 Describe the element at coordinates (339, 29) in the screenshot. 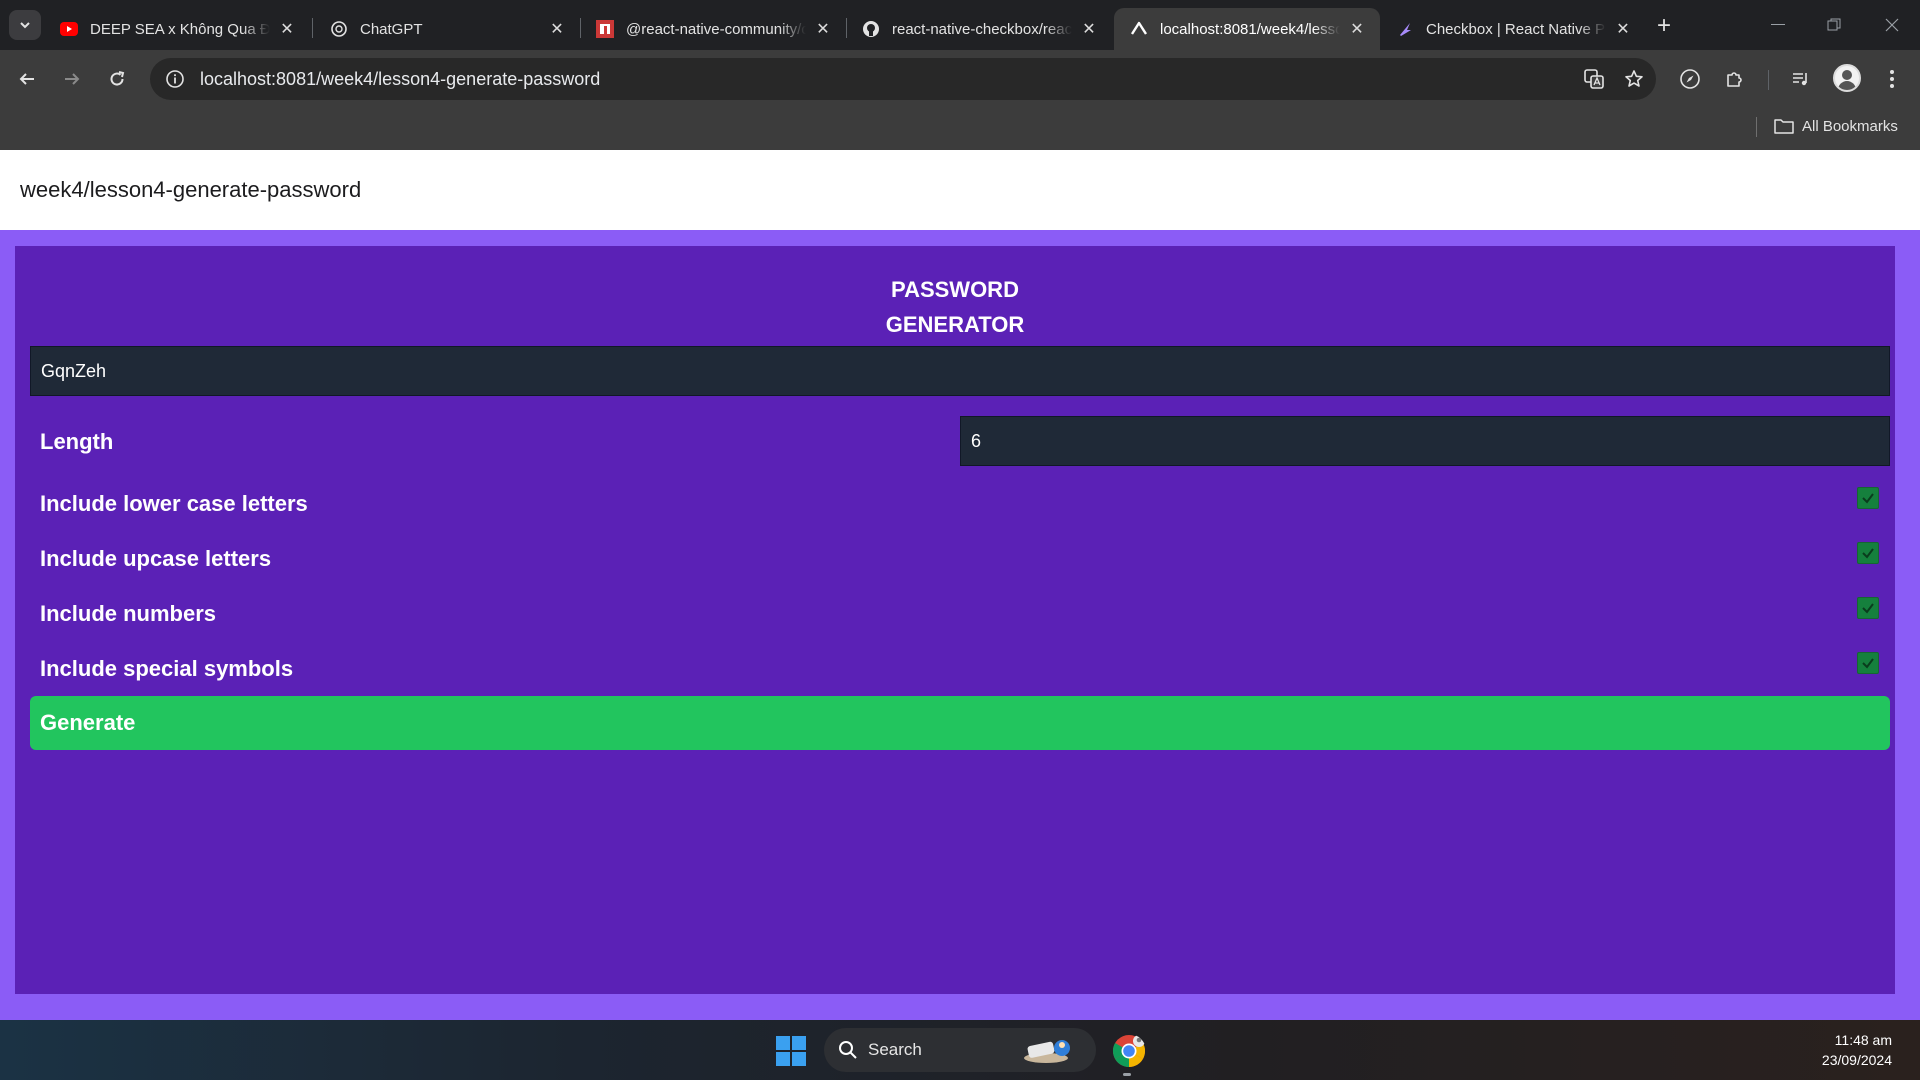

I see `chatgpt-icon` at that location.